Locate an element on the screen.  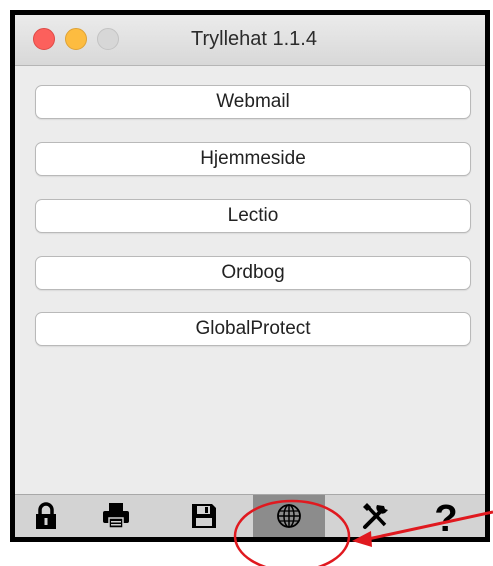
webmail-button: Webmail is located at coordinates (253, 102).